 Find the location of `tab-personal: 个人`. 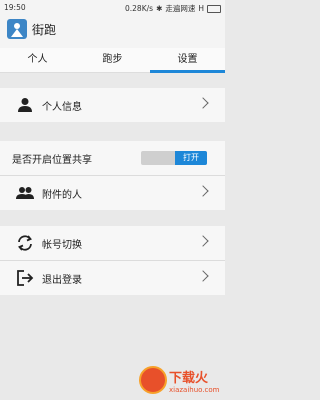

tab-personal: 个人 is located at coordinates (37, 60).